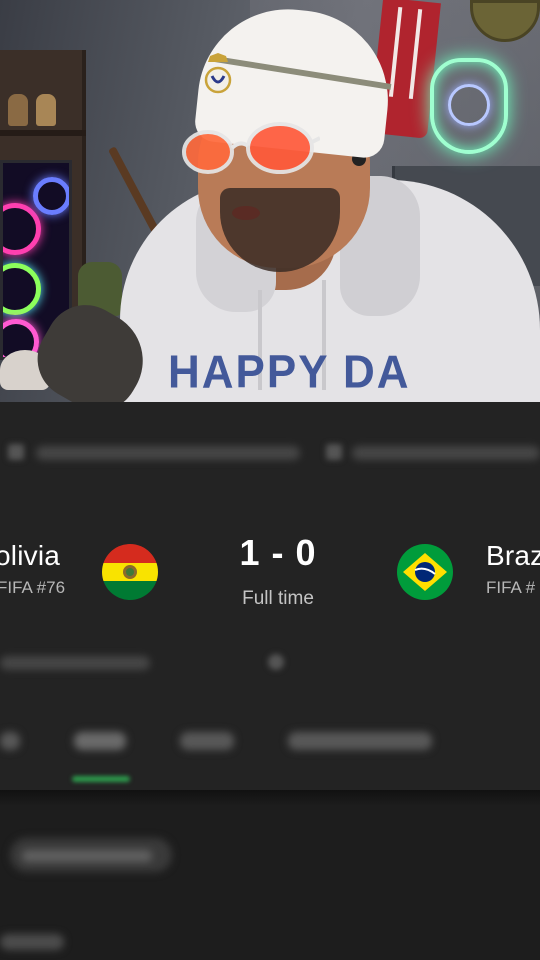 The image size is (540, 960). What do you see at coordinates (278, 552) in the screenshot?
I see `match-score: 1 - 0` at bounding box center [278, 552].